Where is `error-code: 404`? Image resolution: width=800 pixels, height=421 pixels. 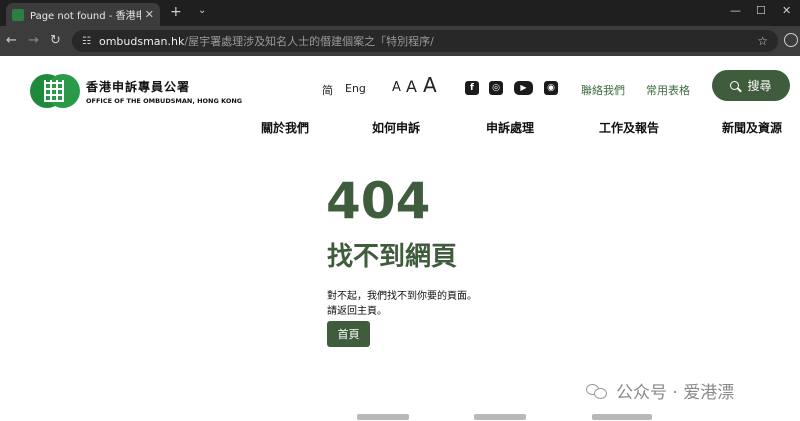
error-code: 404 is located at coordinates (378, 201).